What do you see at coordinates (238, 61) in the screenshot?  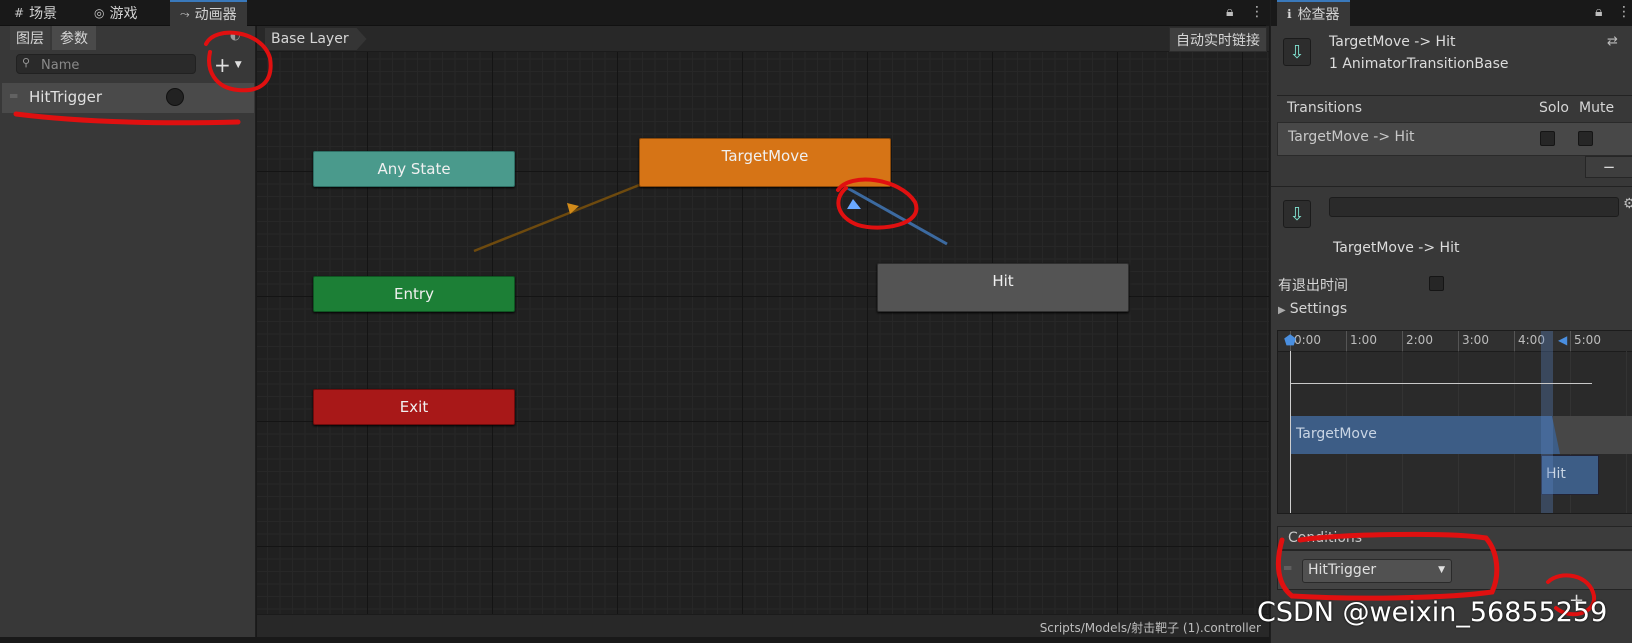 I see `annotation-circle-add-param` at bounding box center [238, 61].